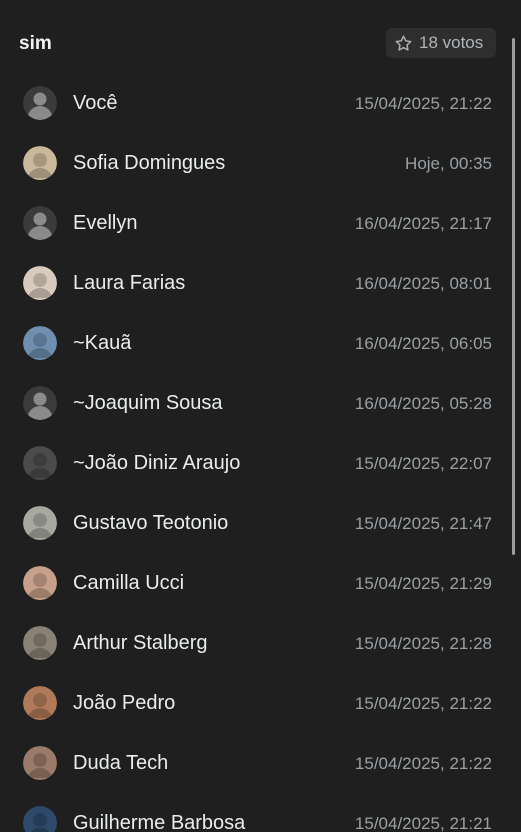  I want to click on vote-timestamp: Hoje, 00:35, so click(448, 163).